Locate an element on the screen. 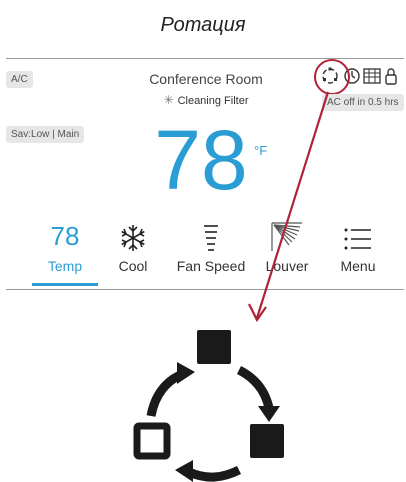 The image size is (406, 482). timer-tag: AC off in 0.5 hrs is located at coordinates (363, 102).